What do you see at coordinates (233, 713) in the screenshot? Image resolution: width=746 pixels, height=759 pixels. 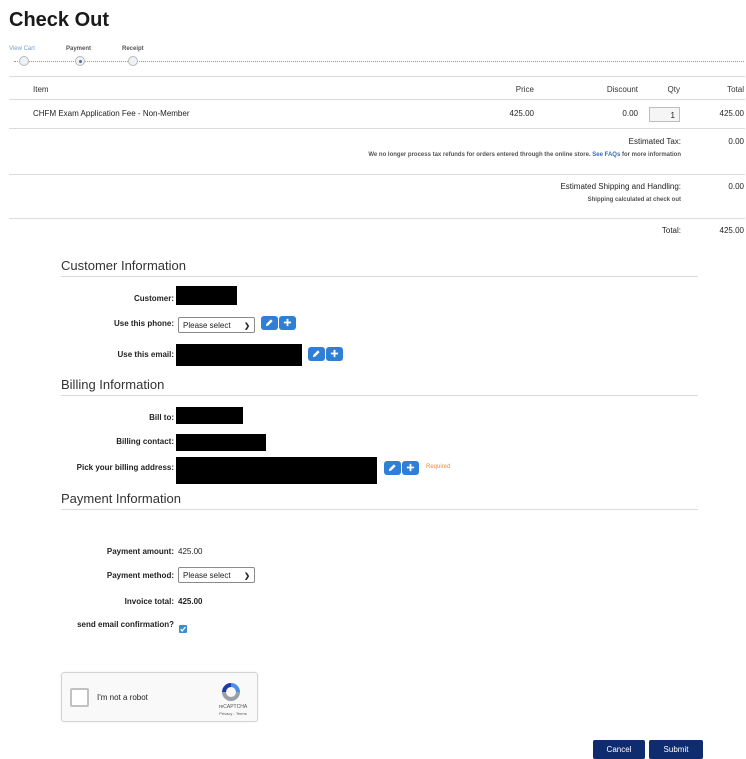 I see `recaptcha-privacy-terms: Privacy - Terms` at bounding box center [233, 713].